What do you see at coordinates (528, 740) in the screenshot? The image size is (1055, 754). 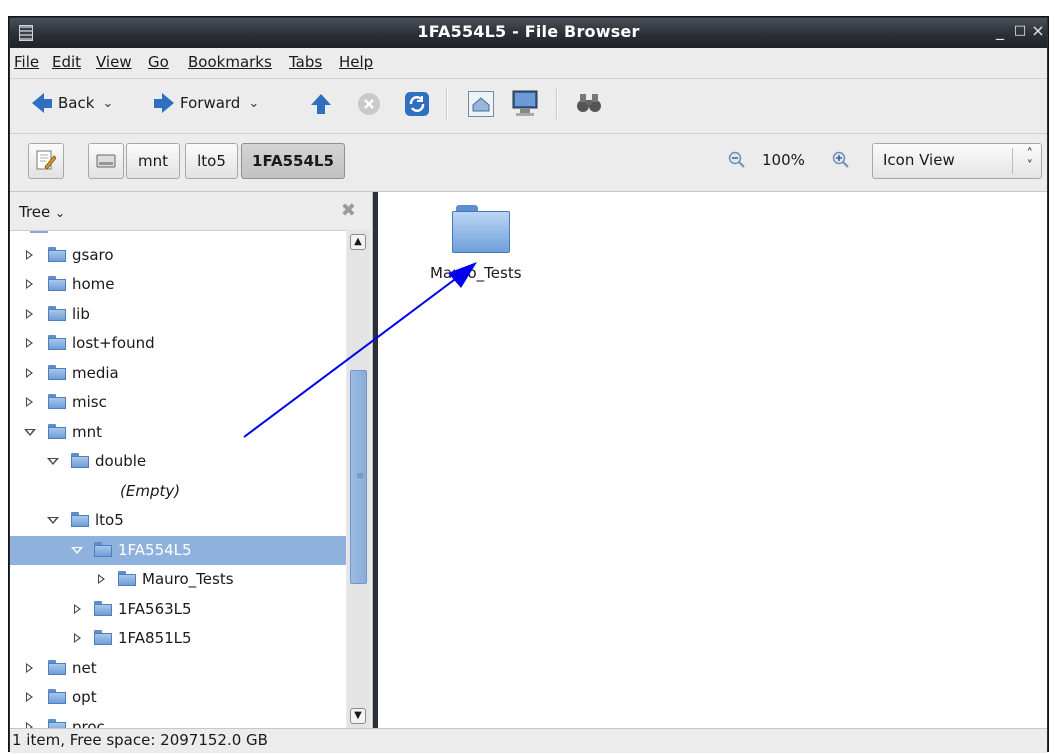 I see `status-bar: 1 item, Free space: 2097152.0 GB` at bounding box center [528, 740].